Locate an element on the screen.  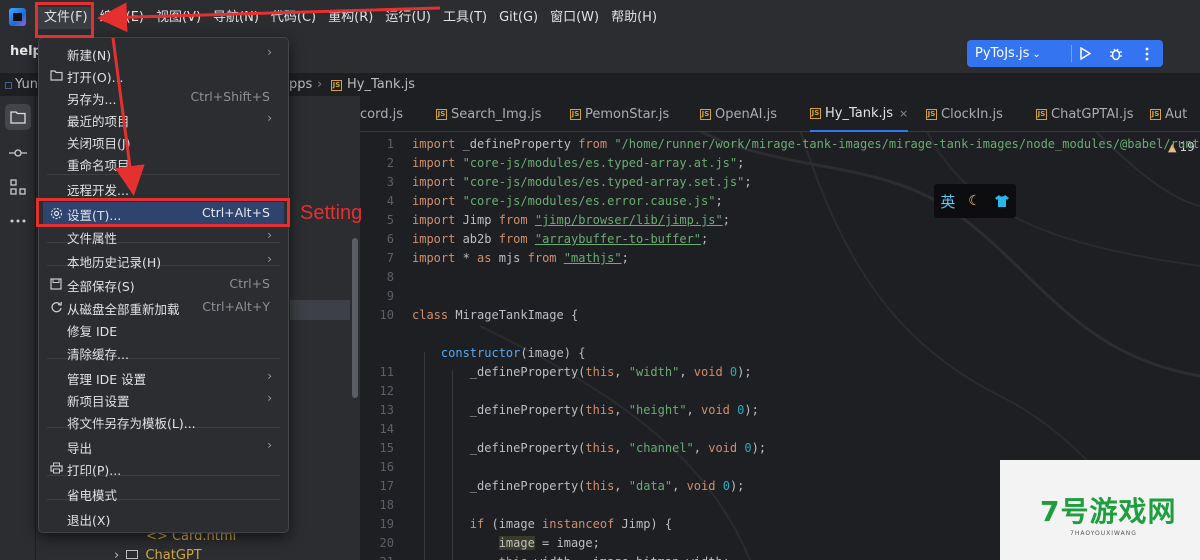
annotation-arrows is located at coordinates (269, 99).